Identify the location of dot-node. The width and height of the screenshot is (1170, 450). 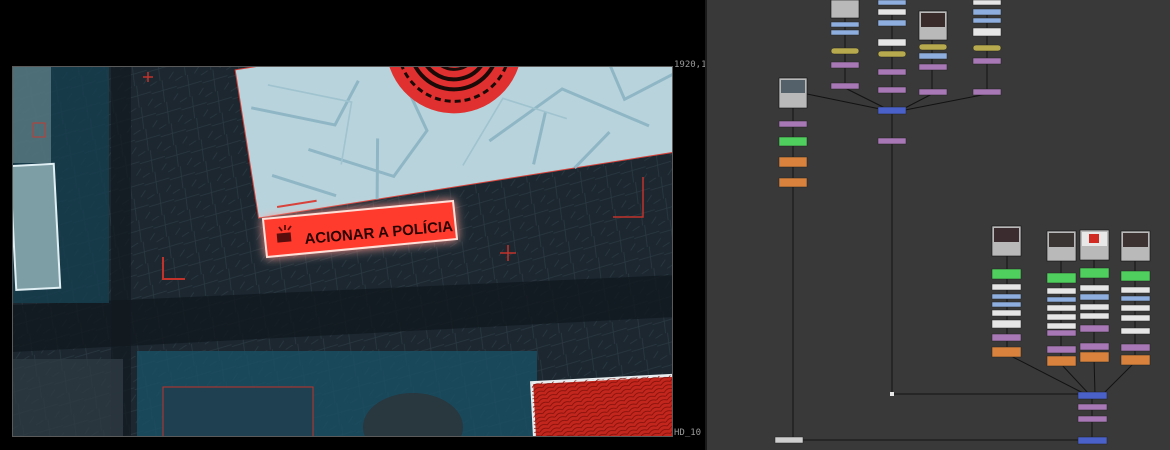
(892, 394).